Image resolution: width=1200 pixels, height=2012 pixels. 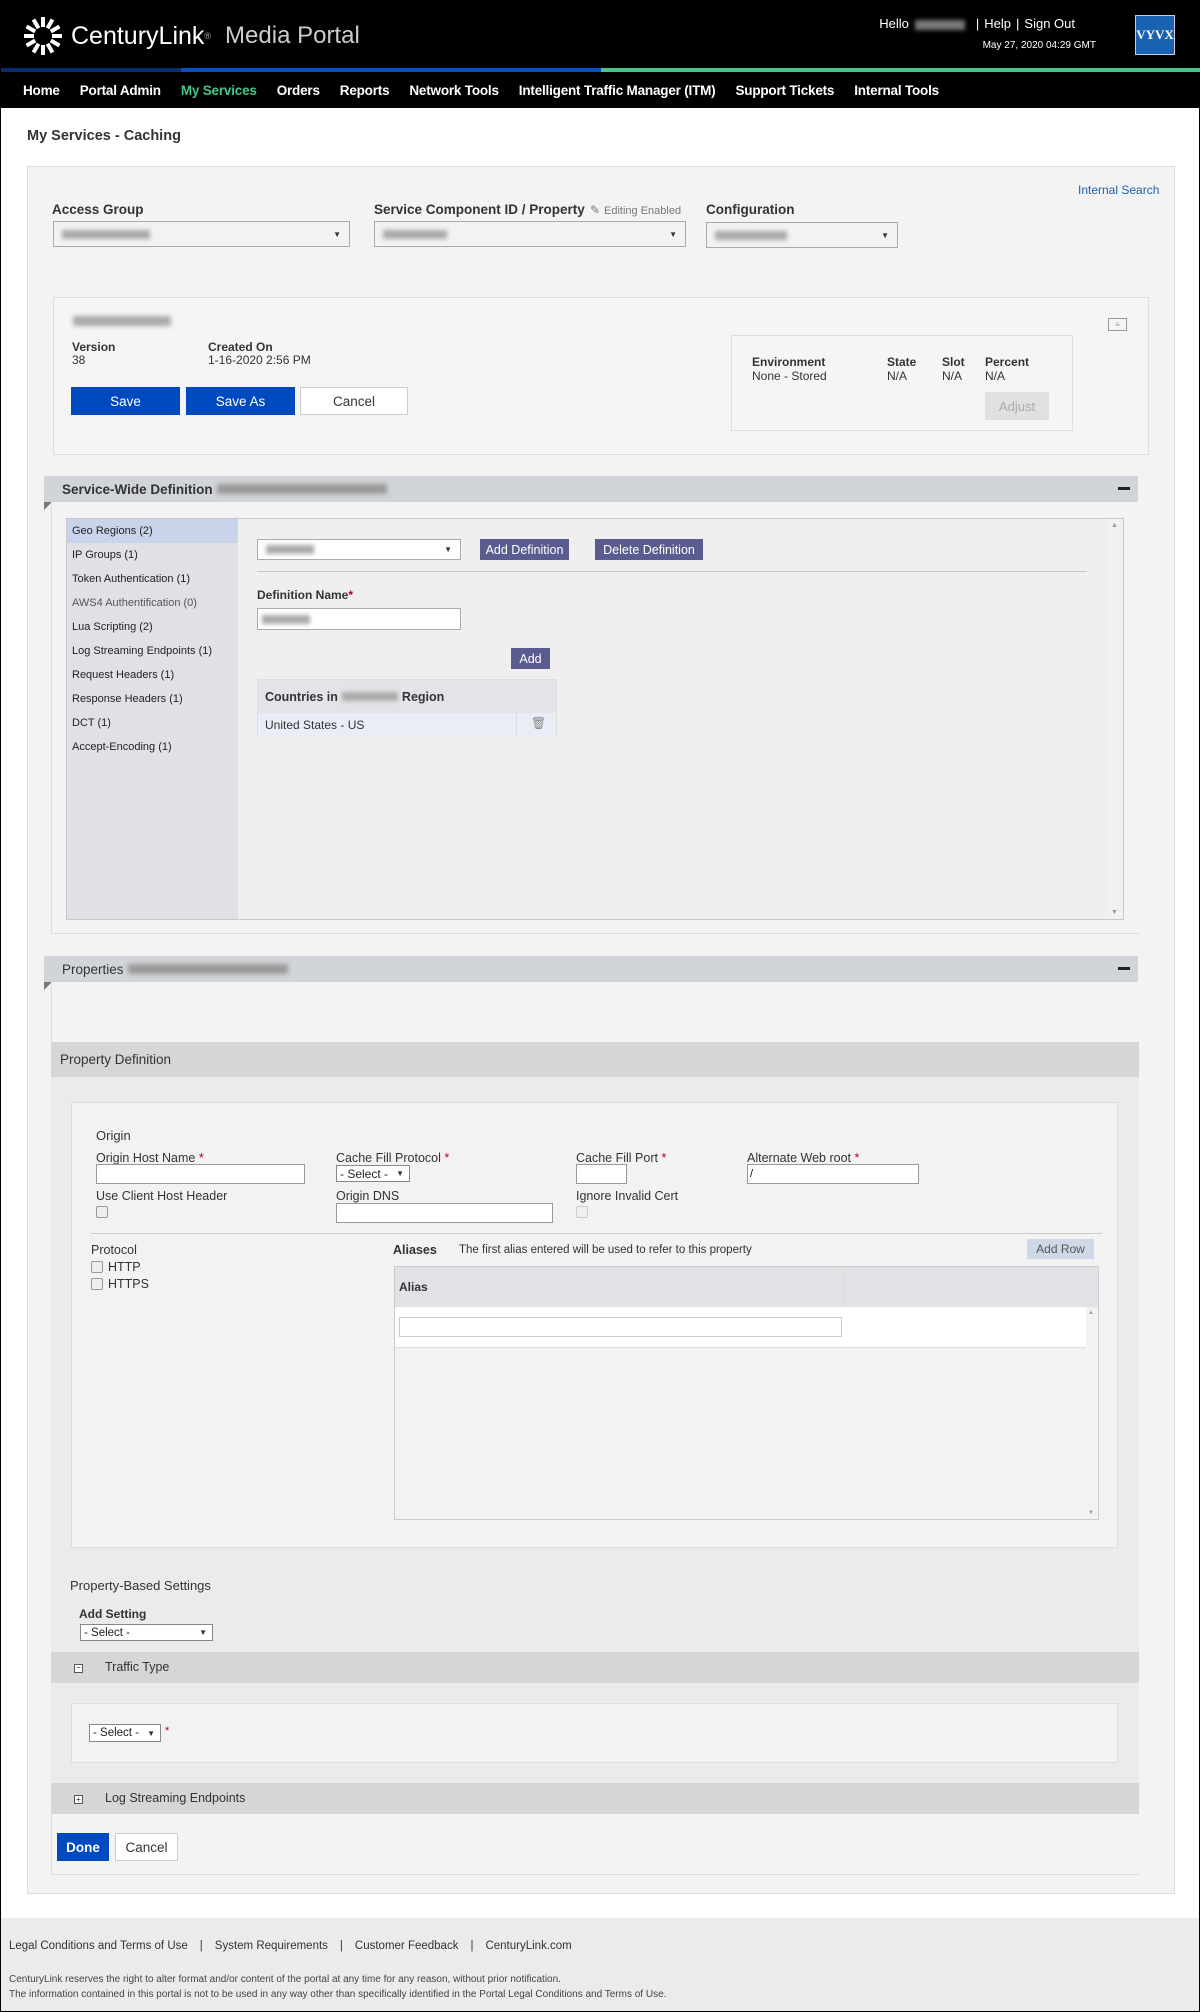 I want to click on nav-my-services: My Services, so click(x=219, y=90).